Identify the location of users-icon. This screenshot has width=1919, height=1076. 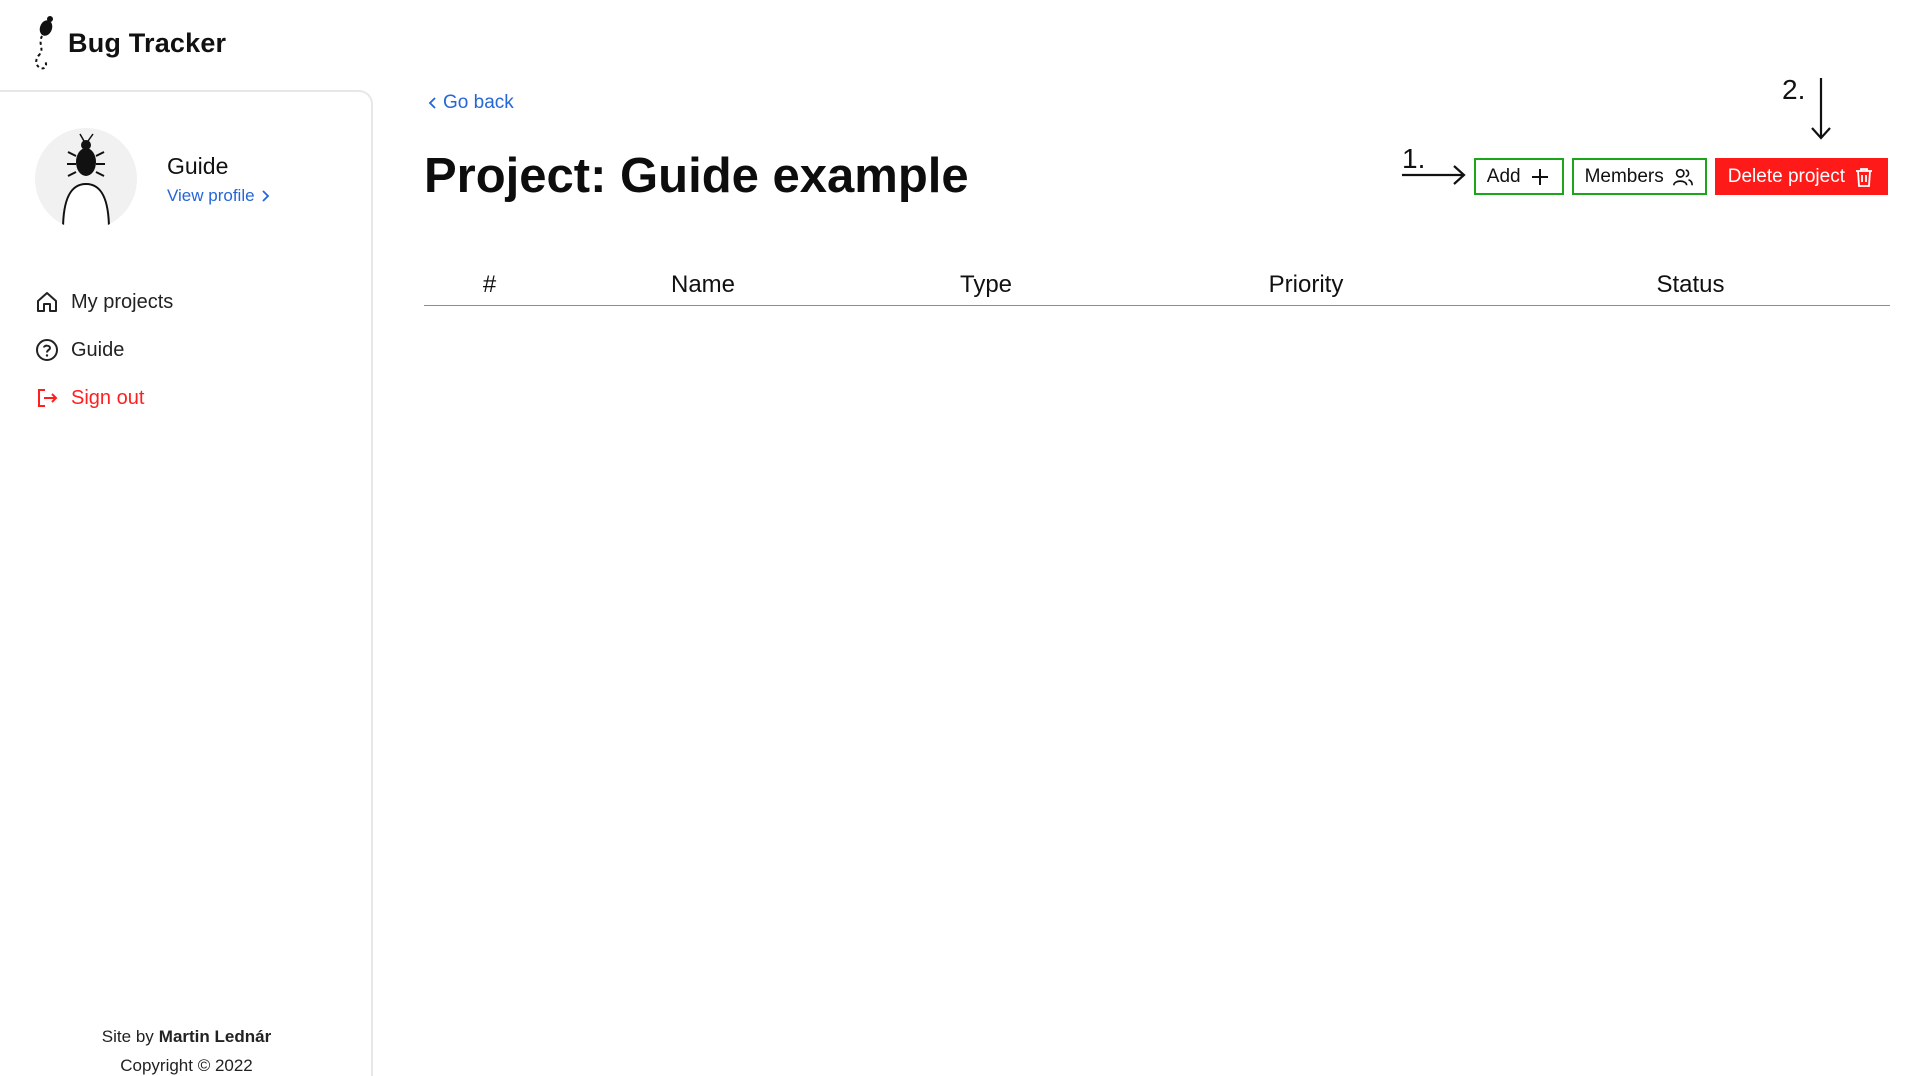
(1682, 176).